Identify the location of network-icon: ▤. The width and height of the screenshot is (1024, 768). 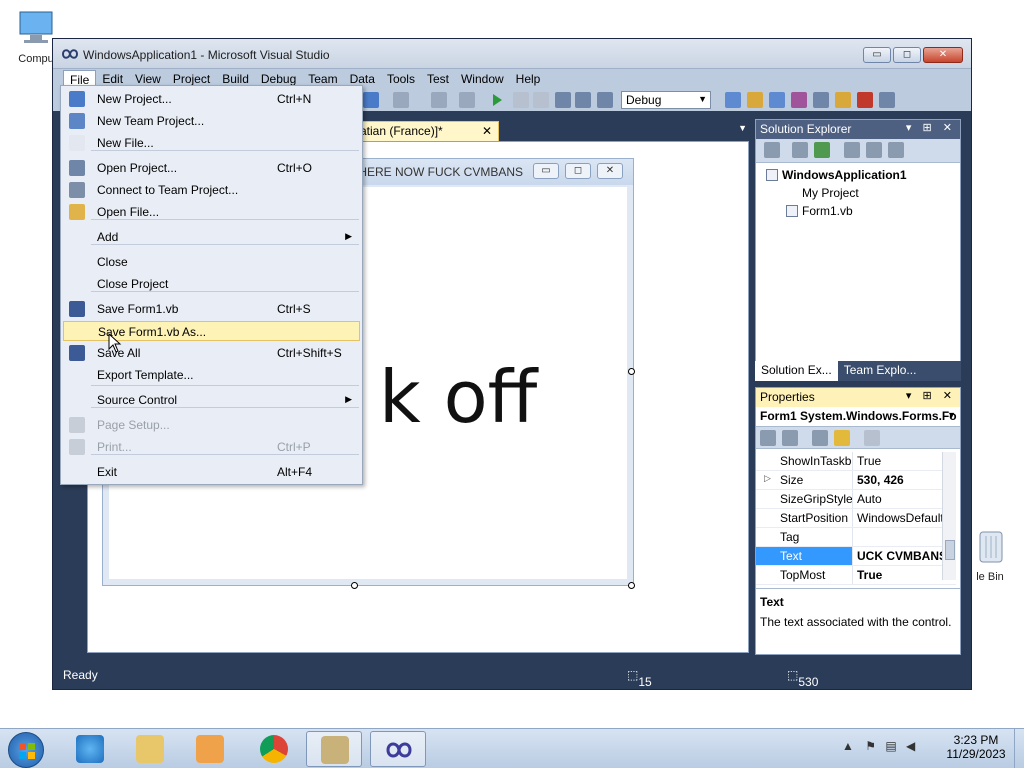
(890, 746).